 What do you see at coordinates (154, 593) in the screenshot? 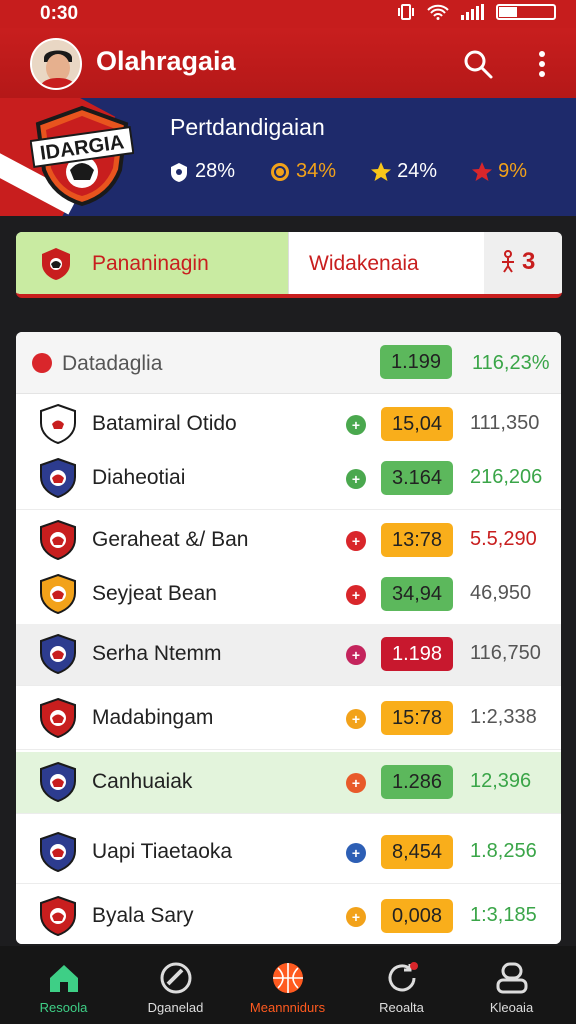
I see `team-name: Seyjeat Bean` at bounding box center [154, 593].